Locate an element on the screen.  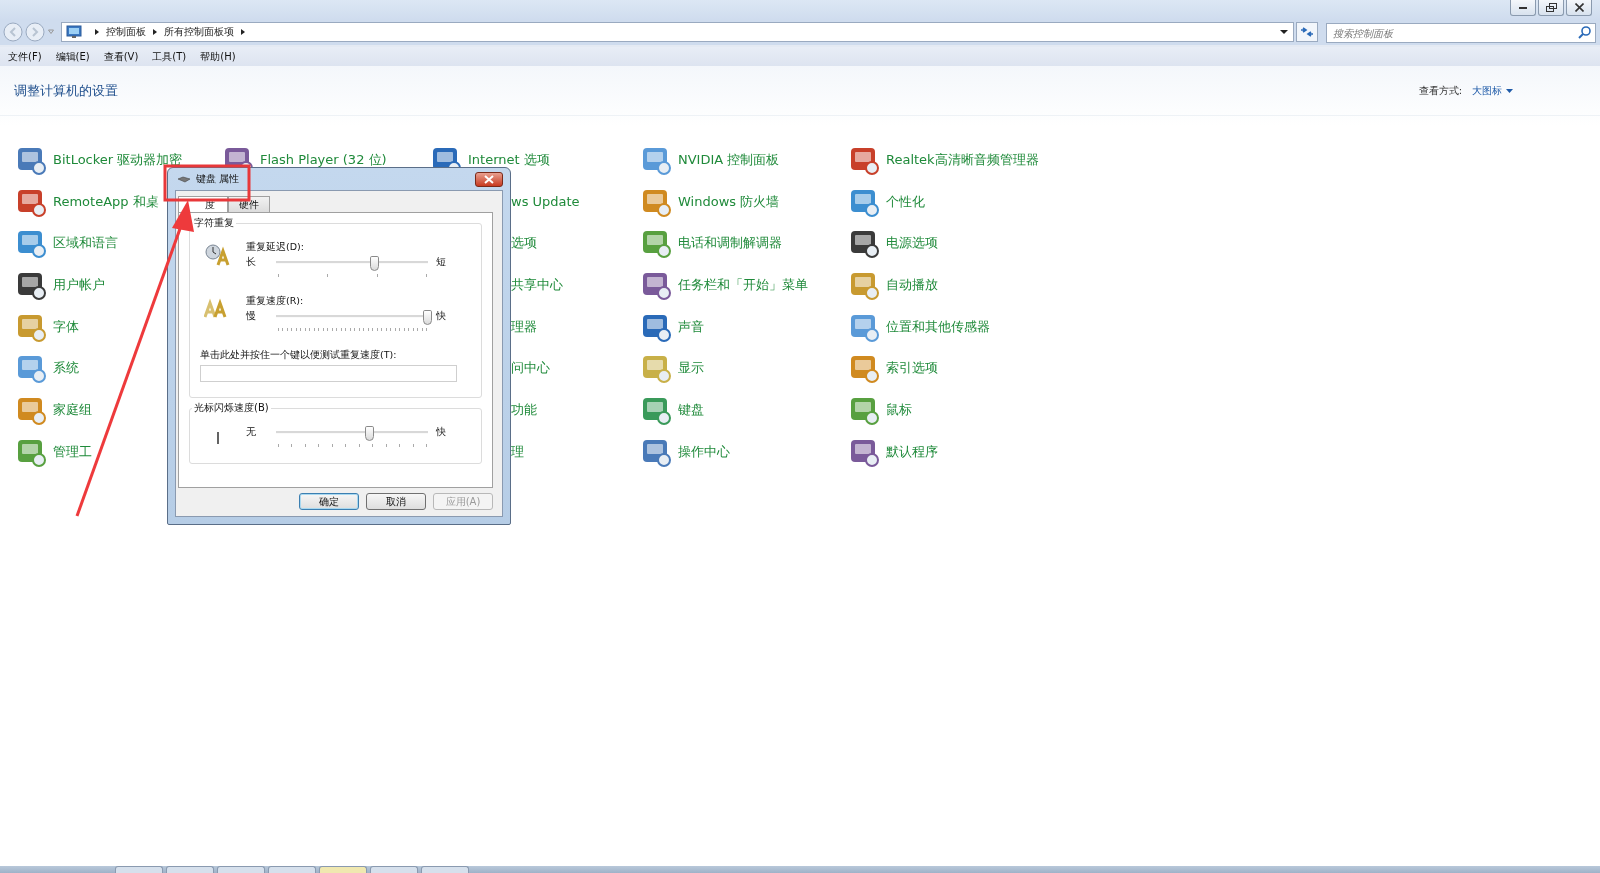
menu-item: 工具(T) is located at coordinates (169, 56).